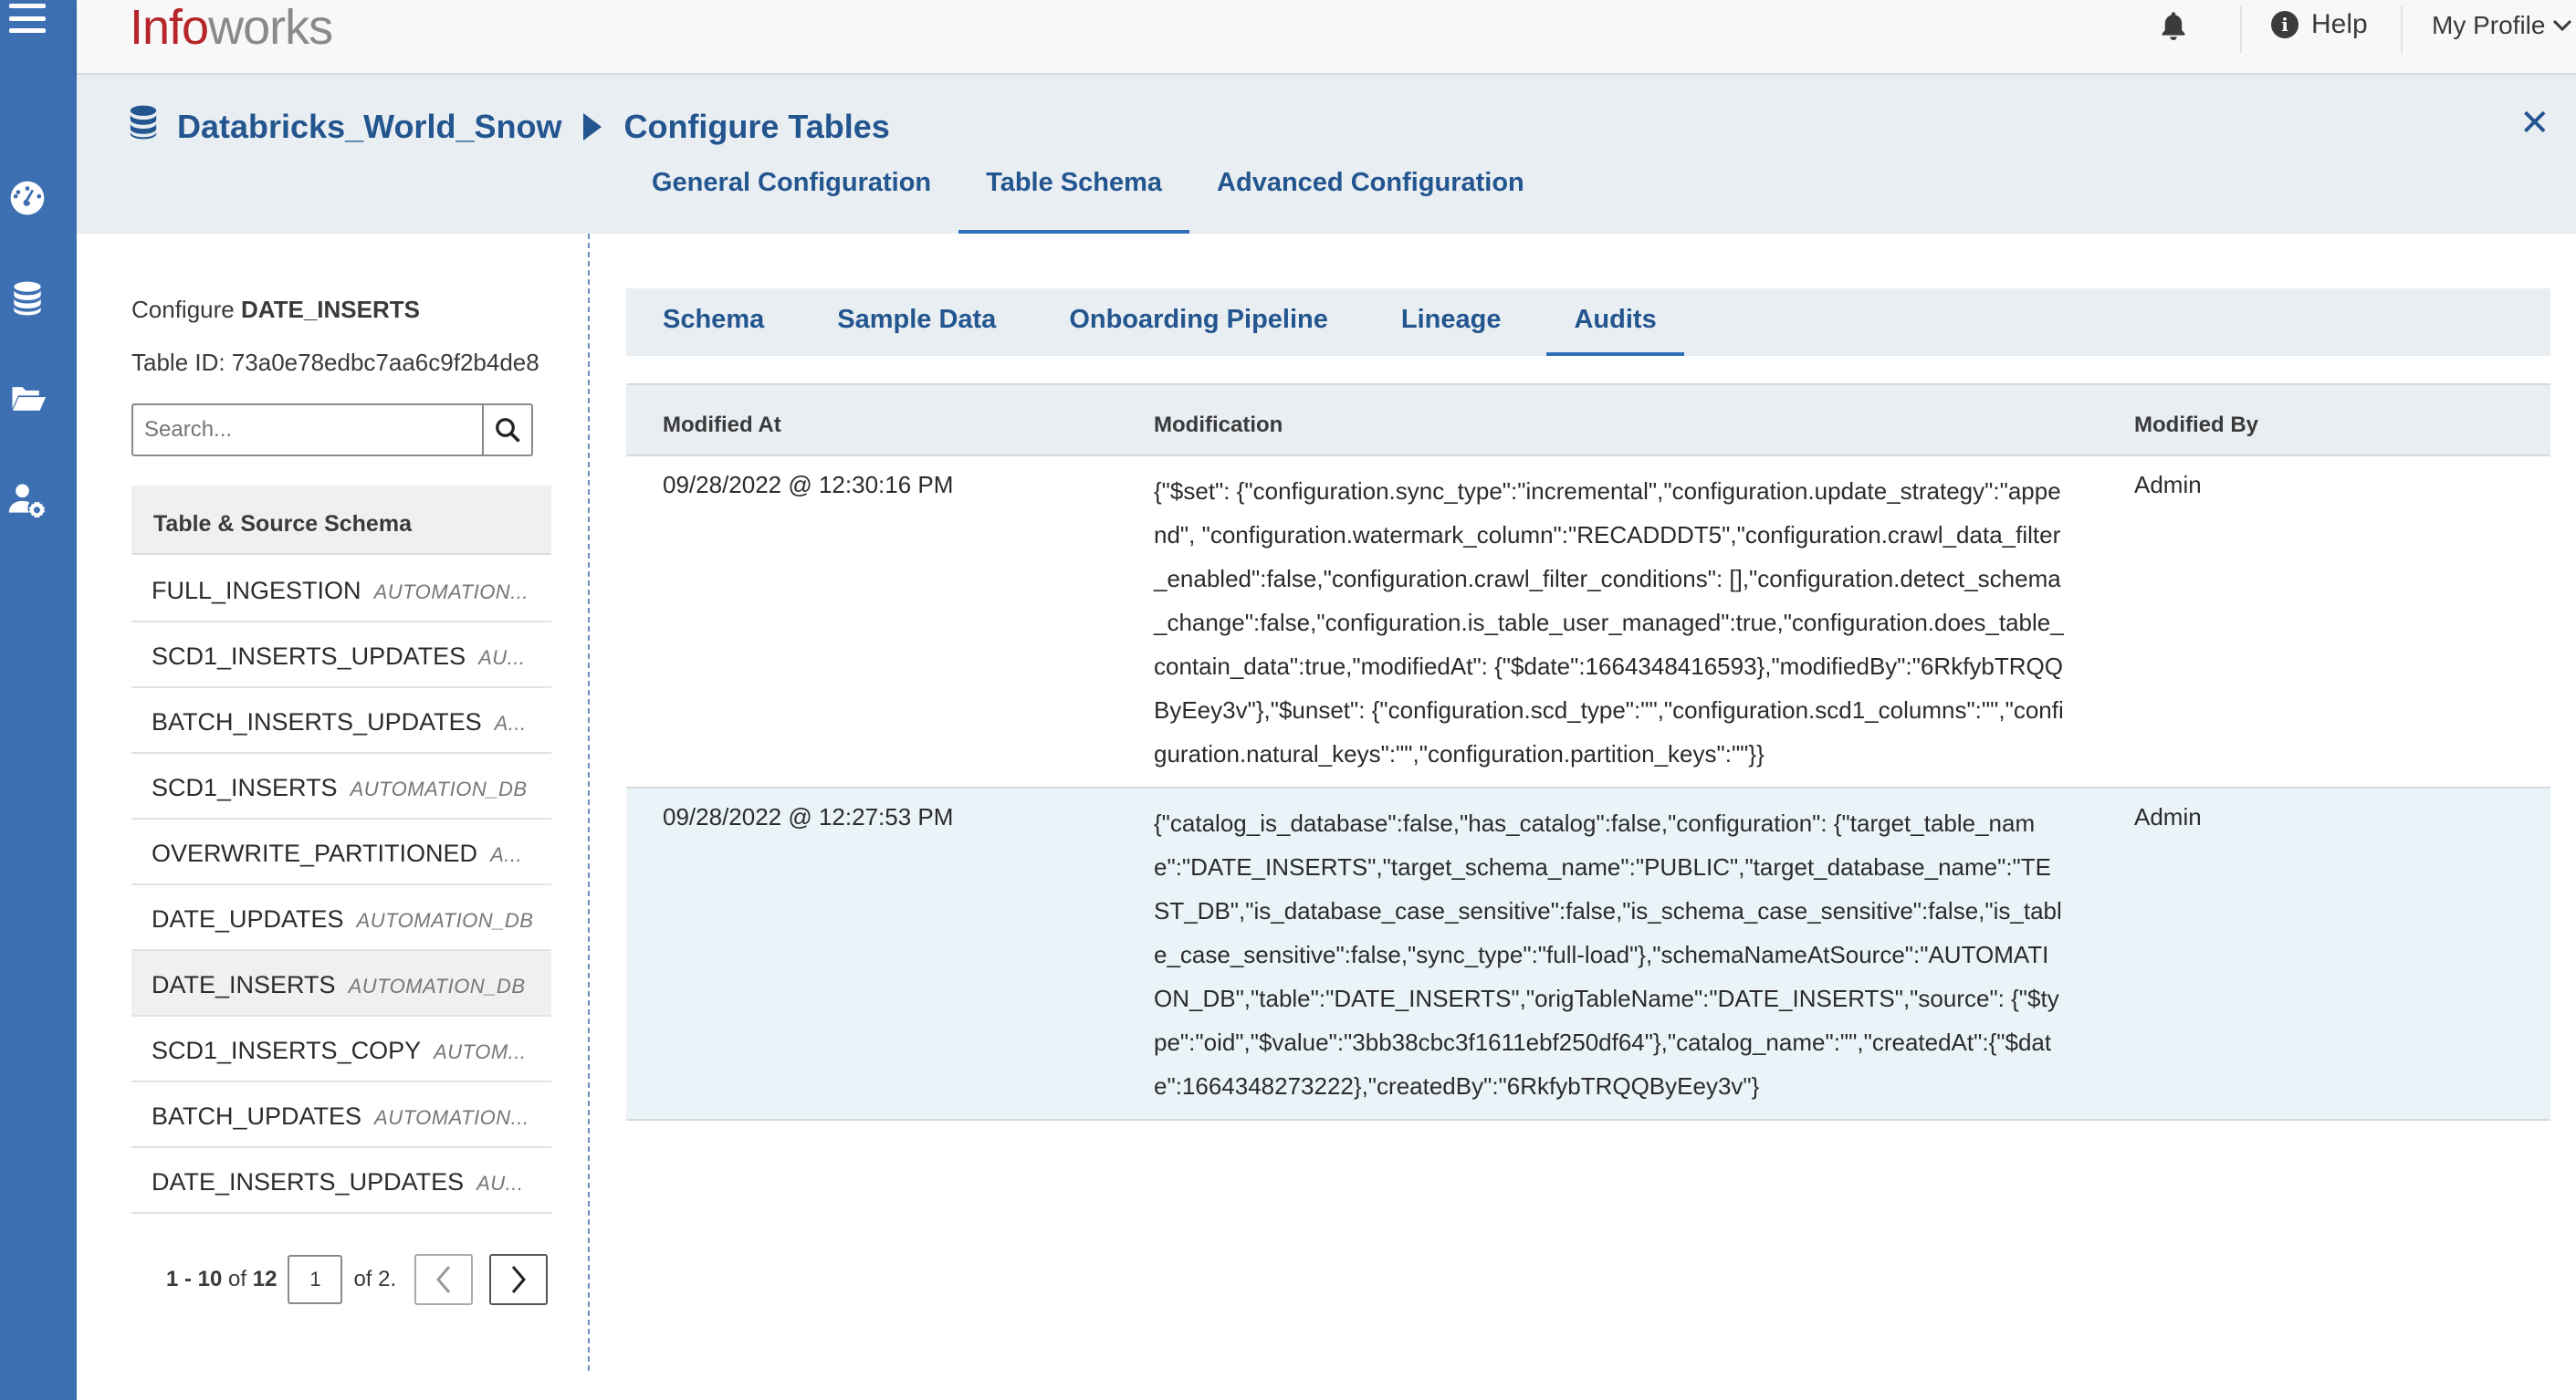 This screenshot has width=2576, height=1400. Describe the element at coordinates (1370, 201) in the screenshot. I see `tab-advanced-configuration: Advanced Configuration` at that location.